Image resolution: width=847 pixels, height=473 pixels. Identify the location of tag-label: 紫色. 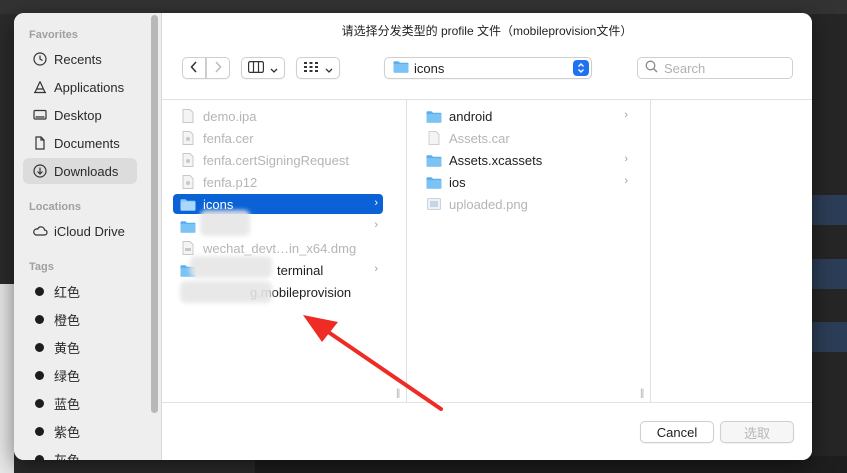
(67, 432).